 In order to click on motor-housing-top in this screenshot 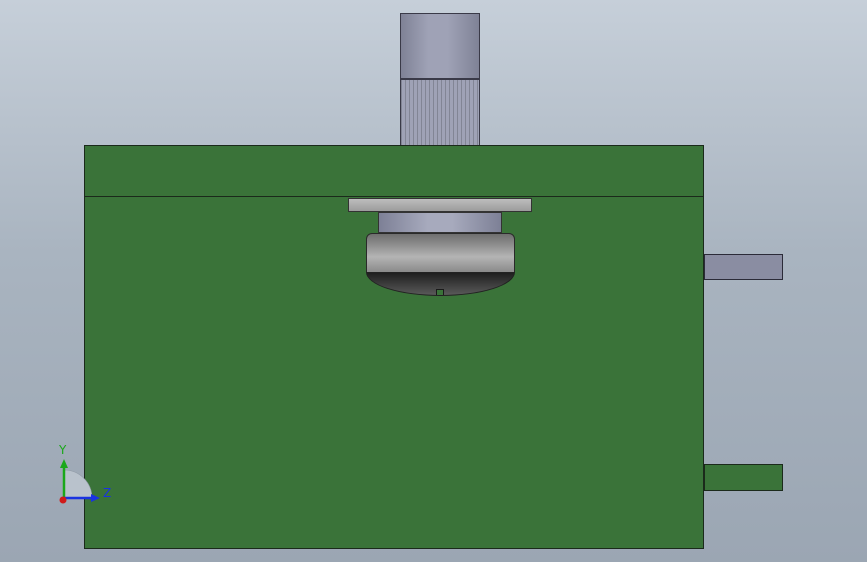, I will do `click(440, 46)`.